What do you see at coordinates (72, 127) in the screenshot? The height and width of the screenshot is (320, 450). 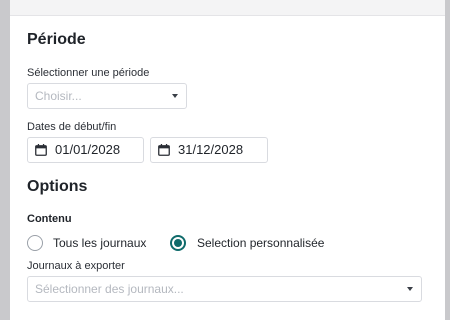 I see `dates-label: Dates de début/fin` at bounding box center [72, 127].